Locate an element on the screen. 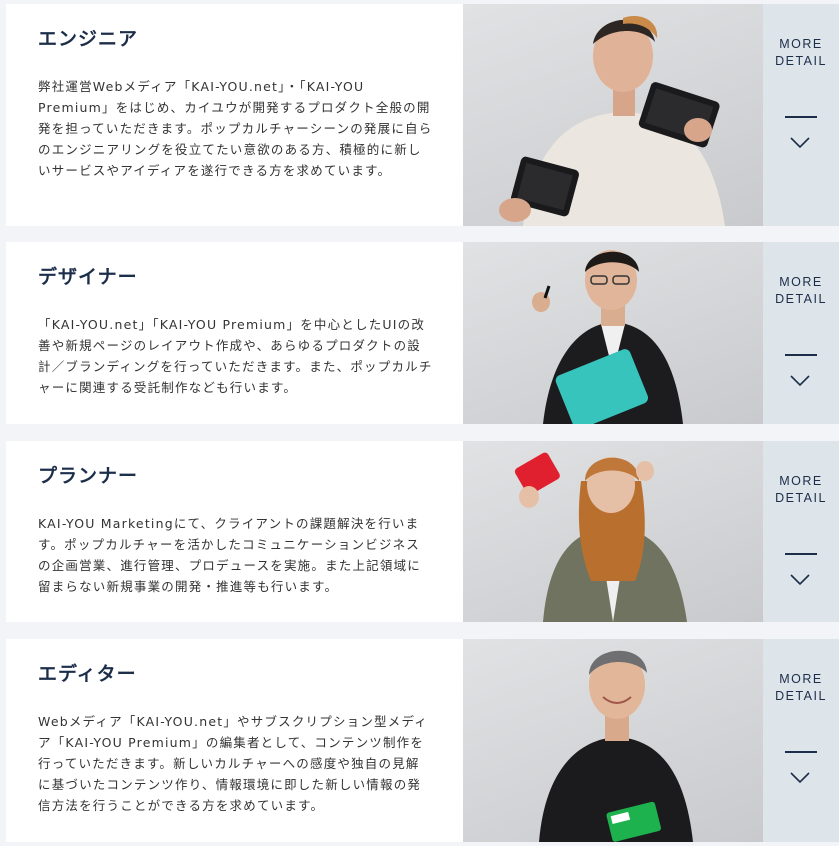  designer-photo-illustration is located at coordinates (607, 337).